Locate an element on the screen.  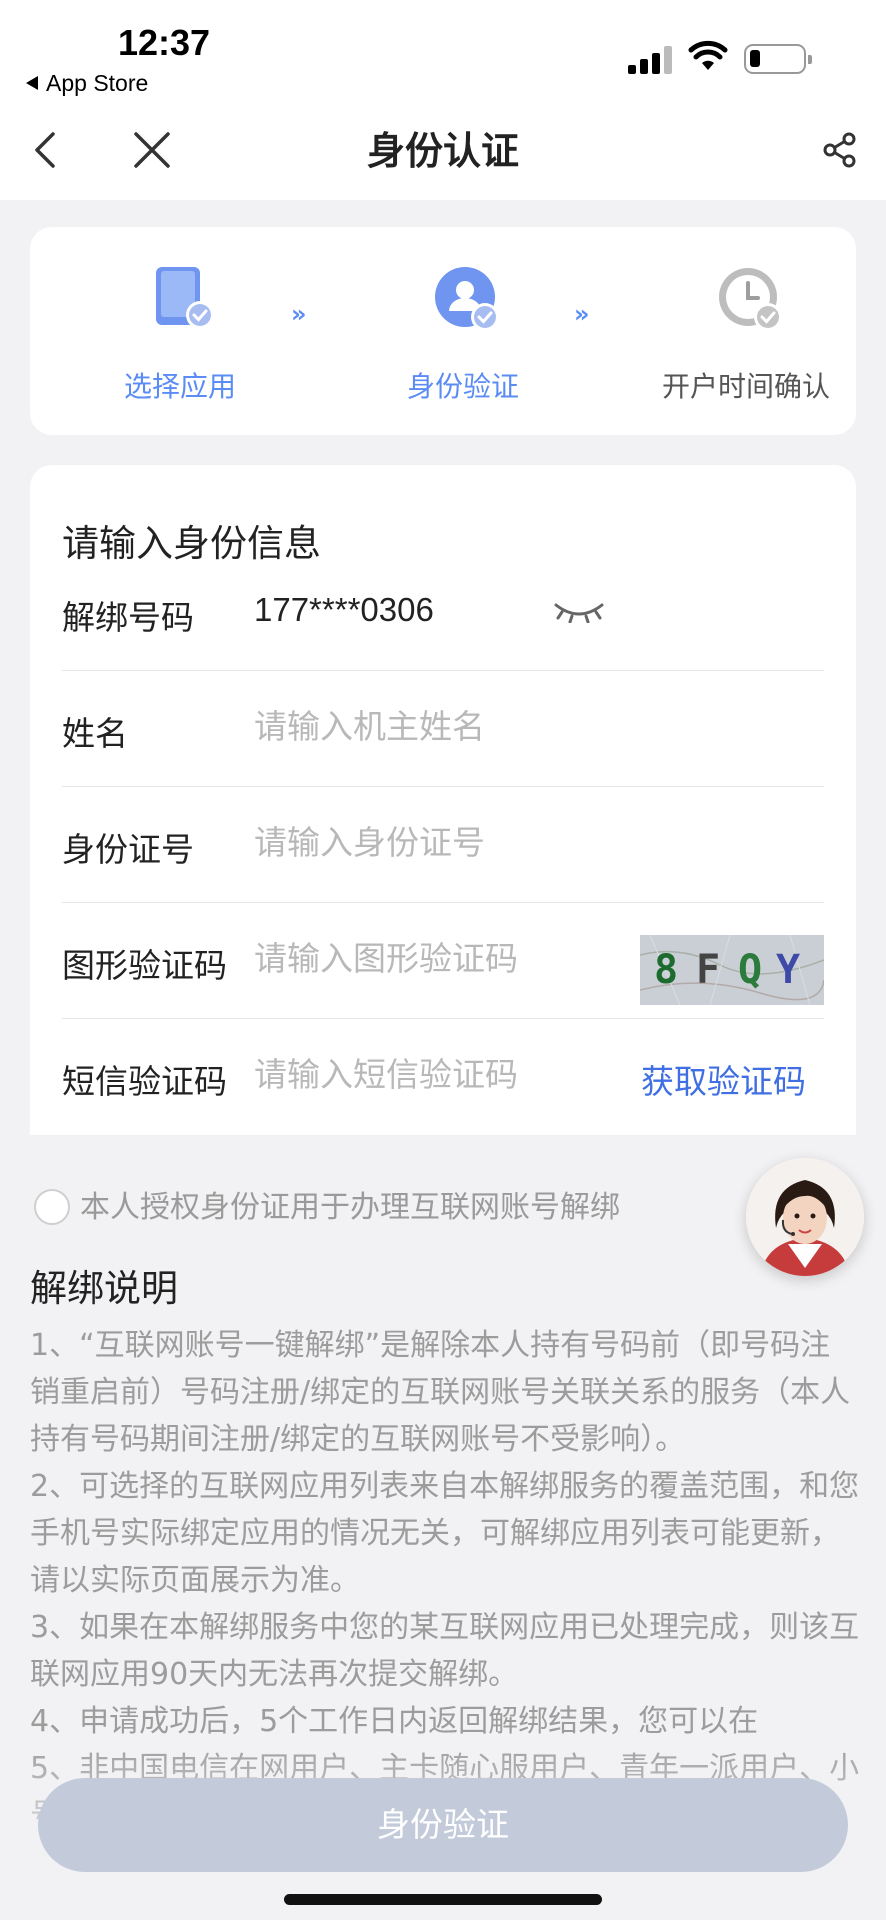
back-app-label: App Store is located at coordinates (97, 83).